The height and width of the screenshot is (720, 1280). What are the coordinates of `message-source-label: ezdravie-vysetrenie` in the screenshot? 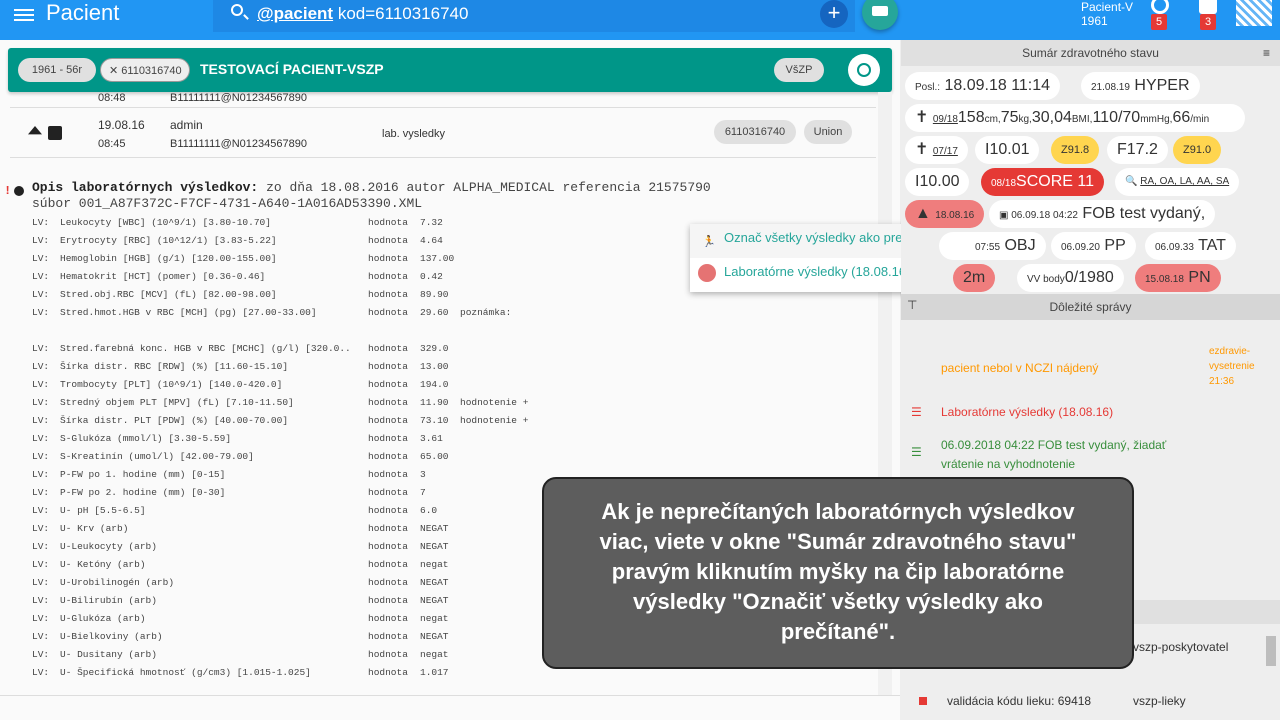 It's located at (1232, 359).